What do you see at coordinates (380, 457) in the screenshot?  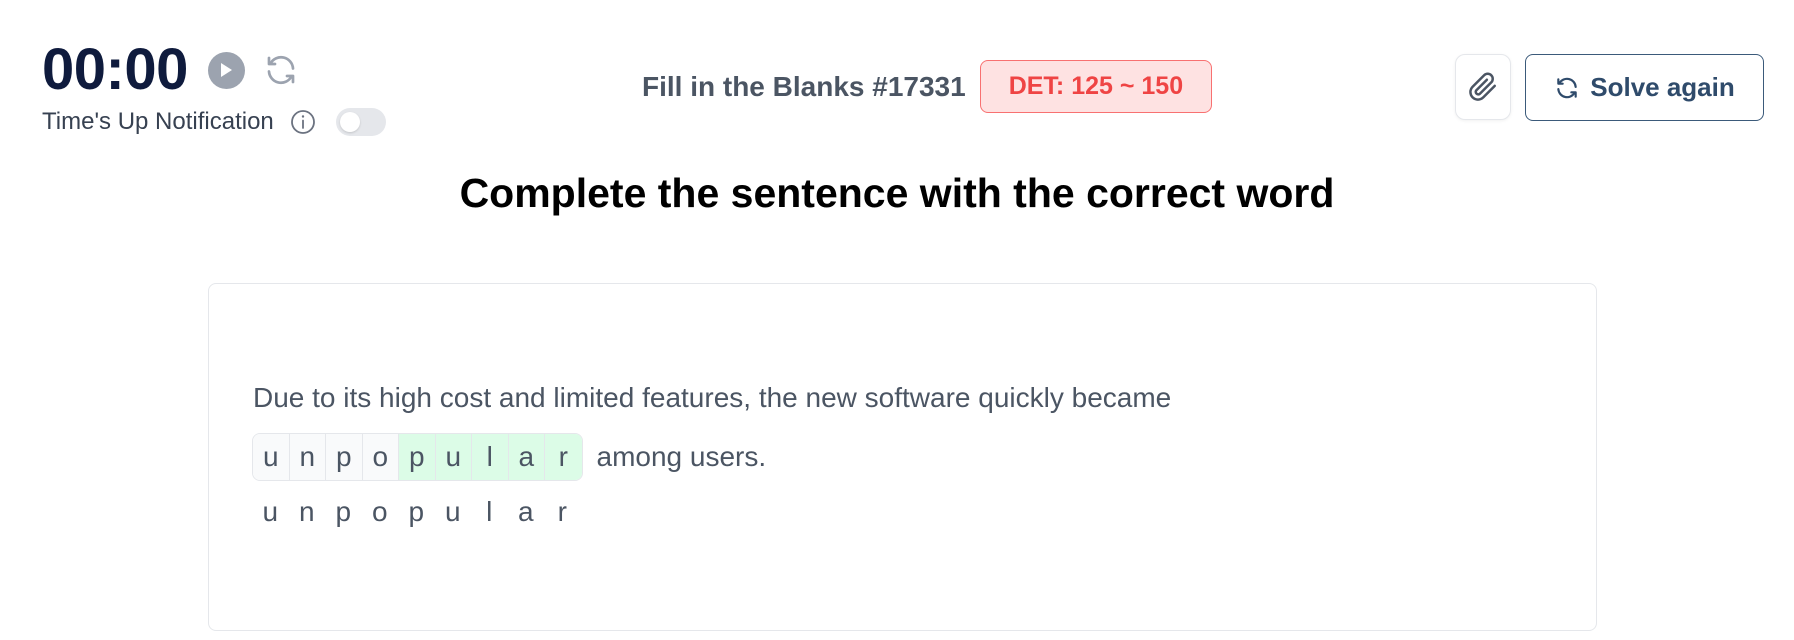 I see `letter-box: o` at bounding box center [380, 457].